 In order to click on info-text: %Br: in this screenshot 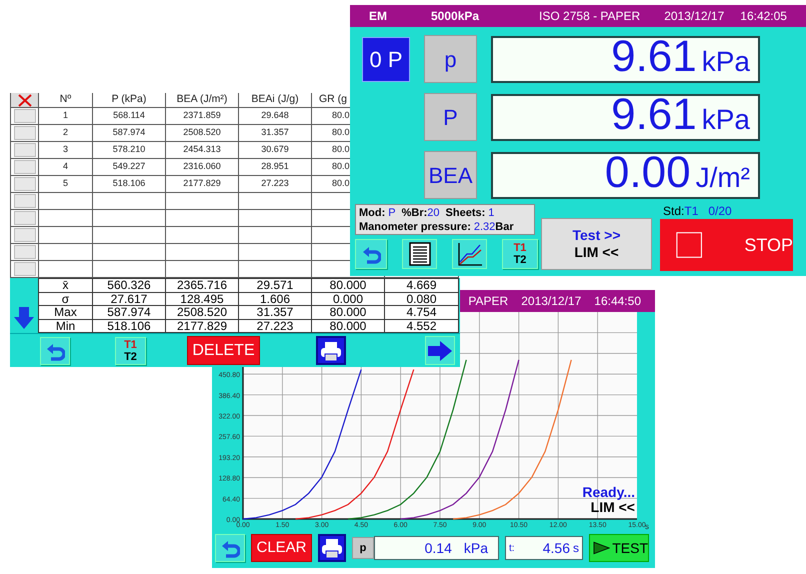, I will do `click(415, 213)`.